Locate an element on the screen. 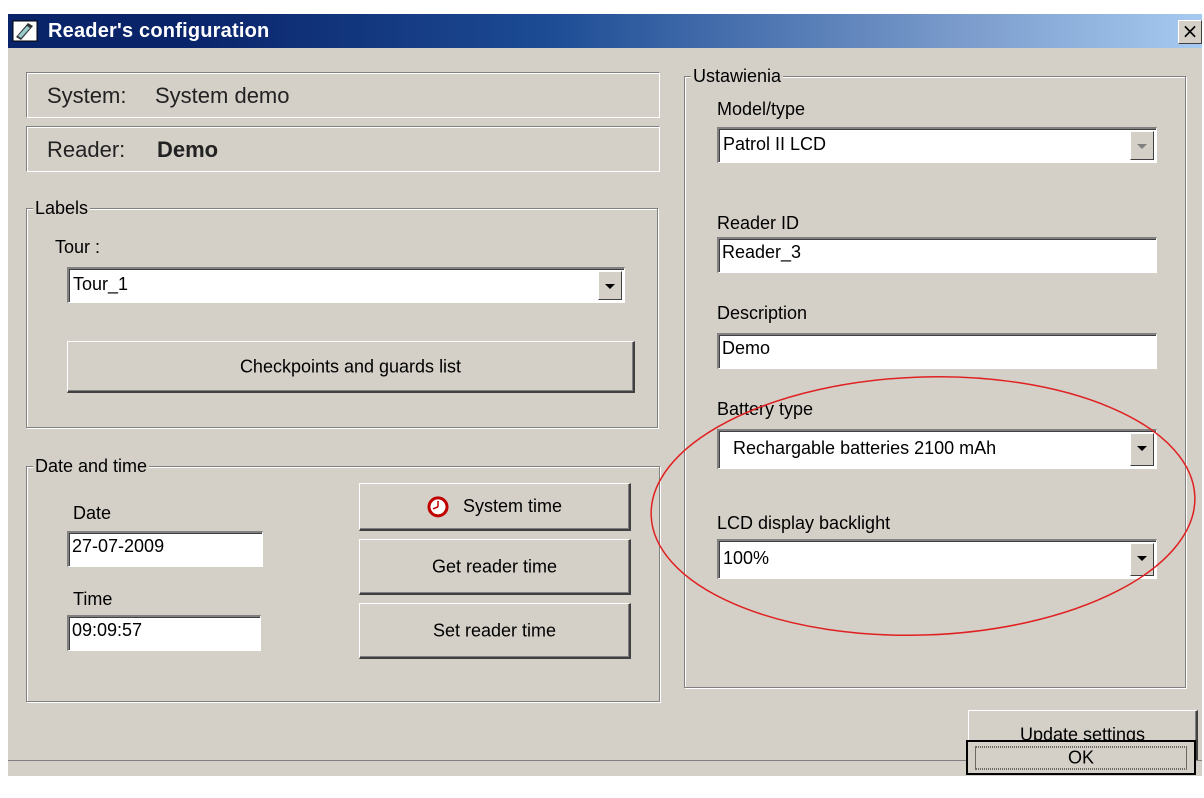 The width and height of the screenshot is (1204, 798). system-time-content: System time is located at coordinates (494, 506).